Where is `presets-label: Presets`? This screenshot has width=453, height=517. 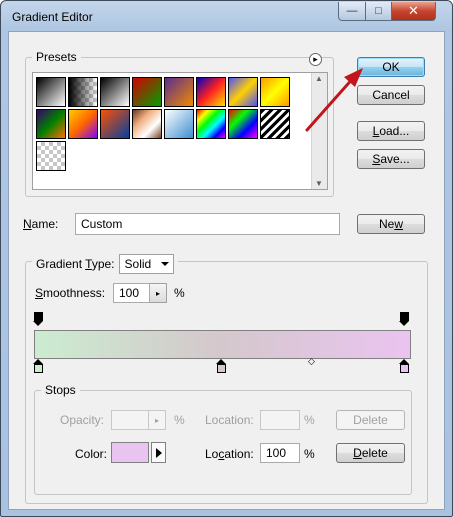 presets-label: Presets is located at coordinates (56, 57).